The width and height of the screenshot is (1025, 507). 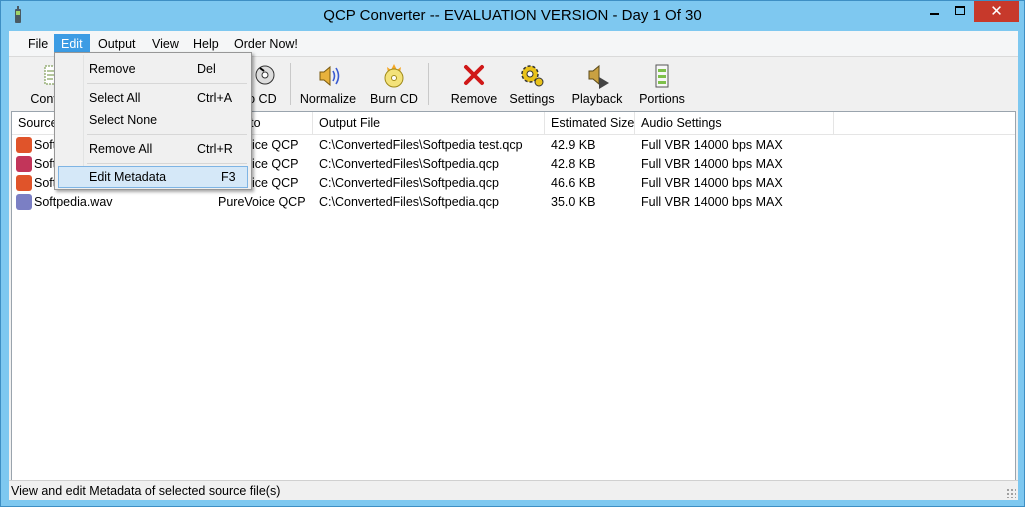 I want to click on playback-button: Playback, so click(x=597, y=85).